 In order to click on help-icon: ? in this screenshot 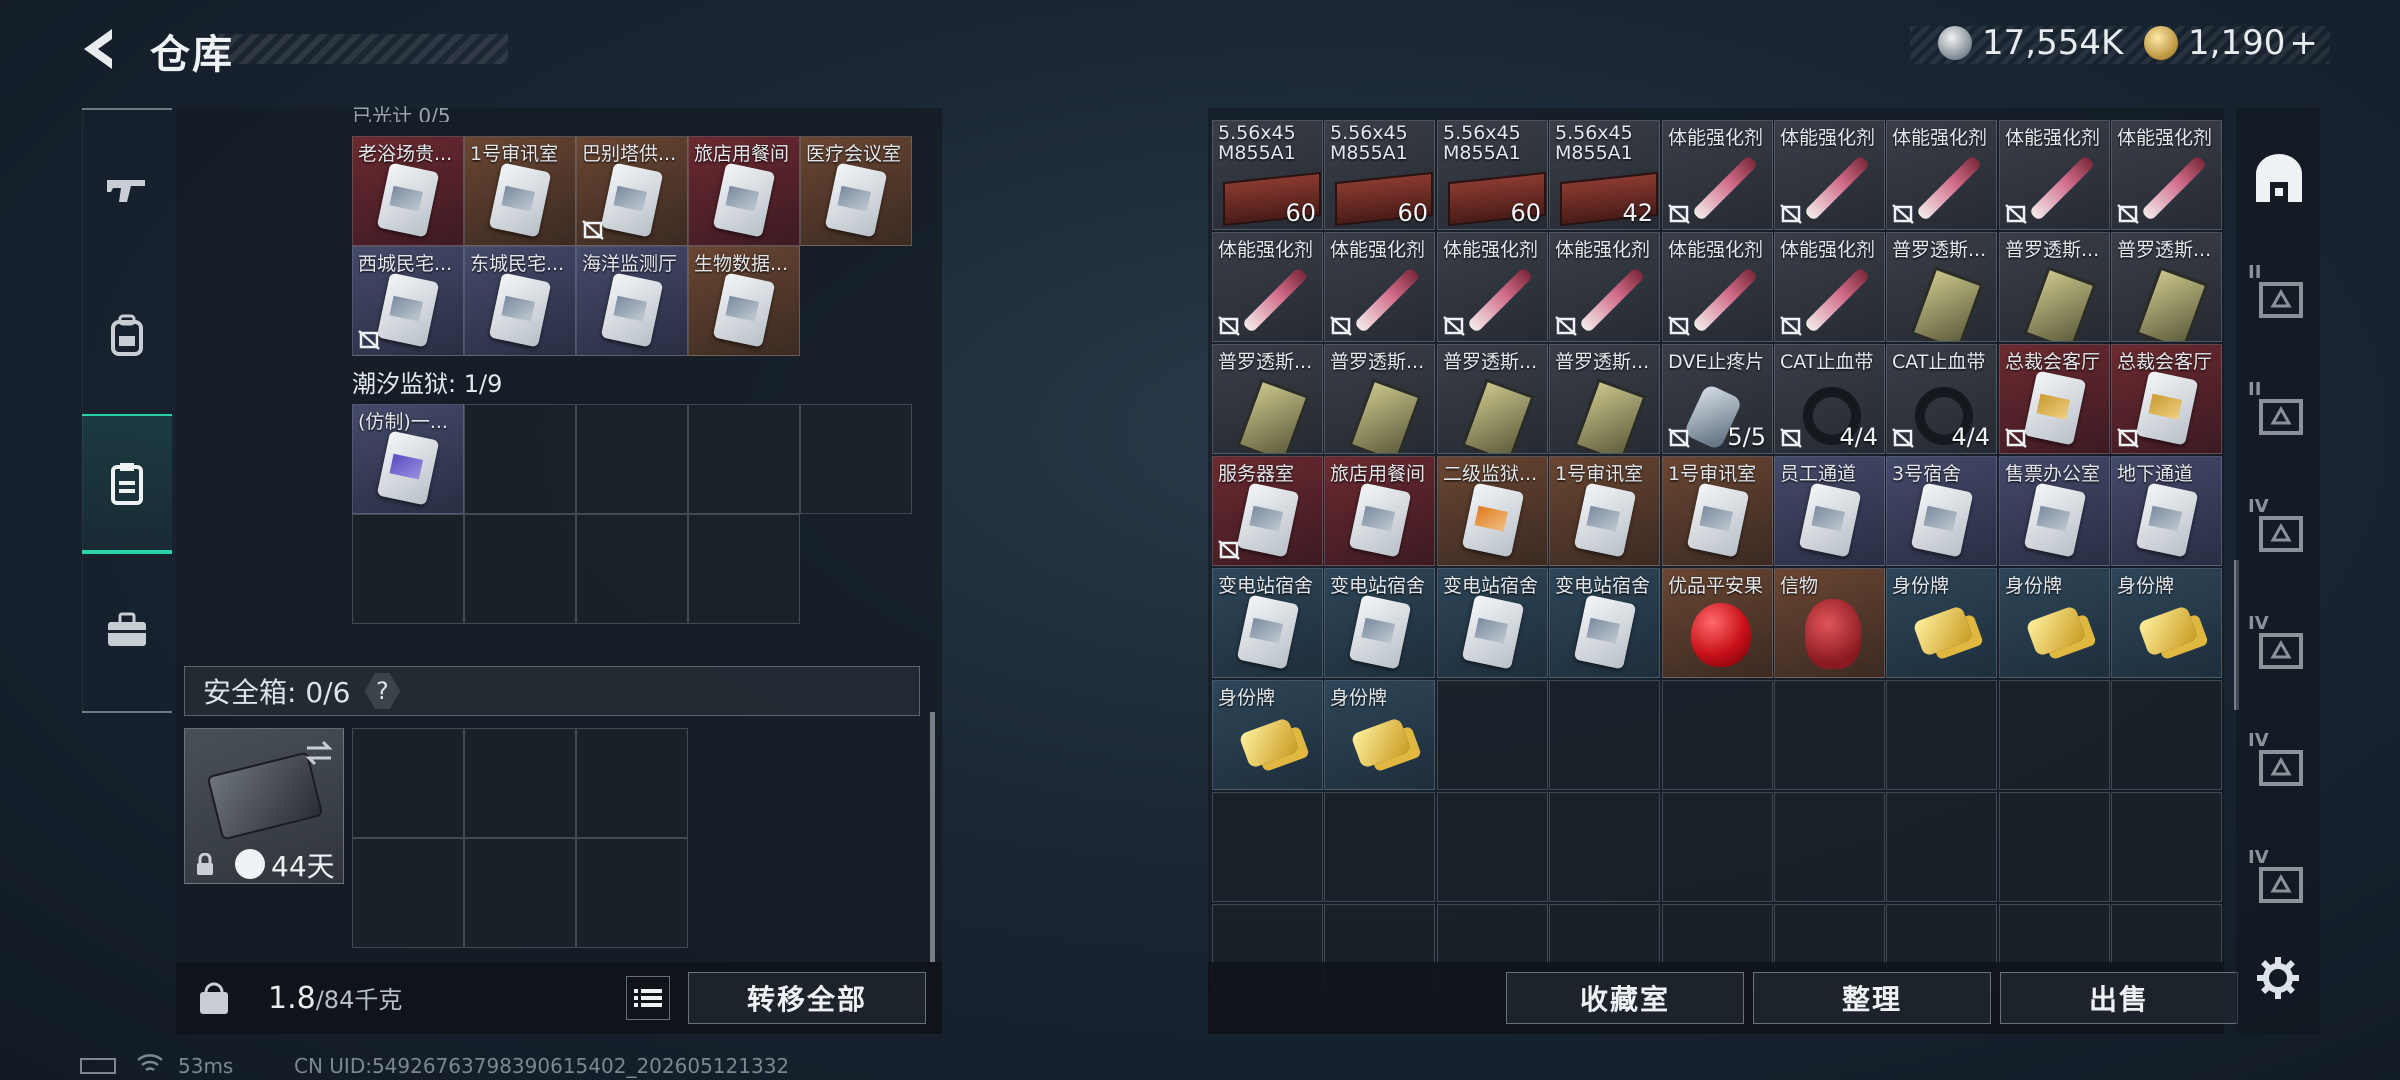, I will do `click(382, 691)`.